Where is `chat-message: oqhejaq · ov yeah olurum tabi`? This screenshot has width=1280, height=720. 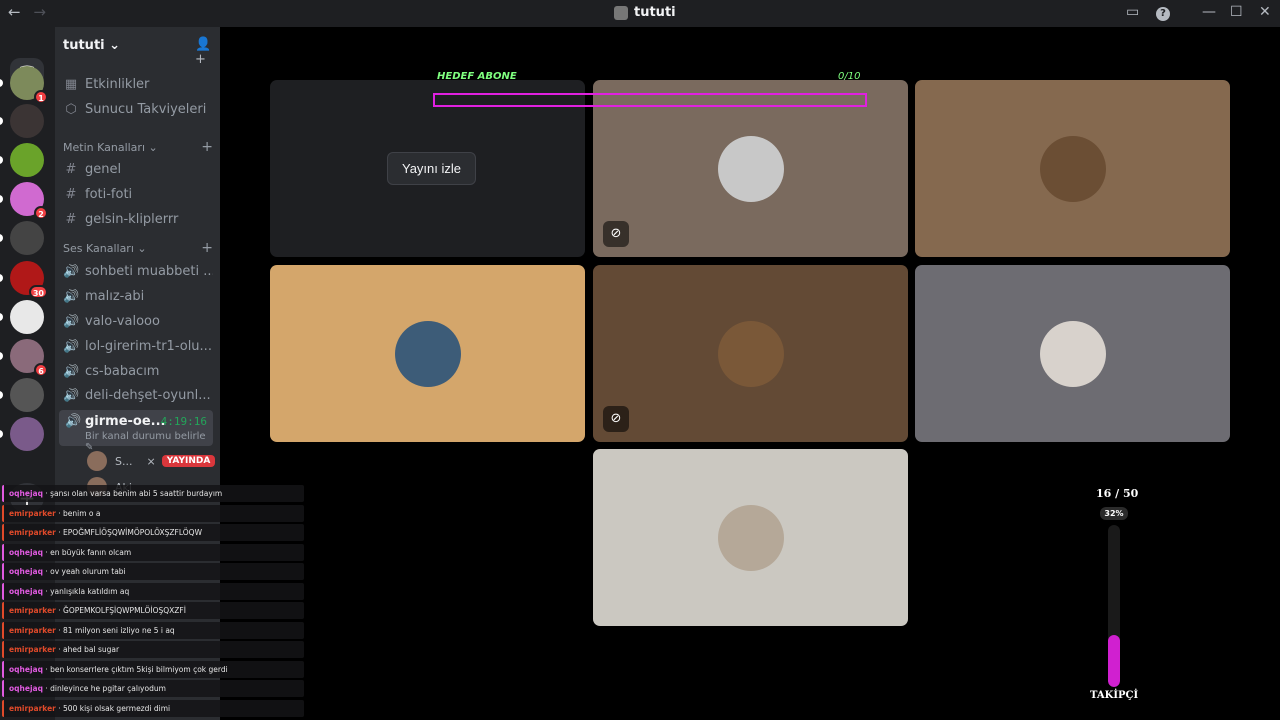 chat-message: oqhejaq · ov yeah olurum tabi is located at coordinates (153, 571).